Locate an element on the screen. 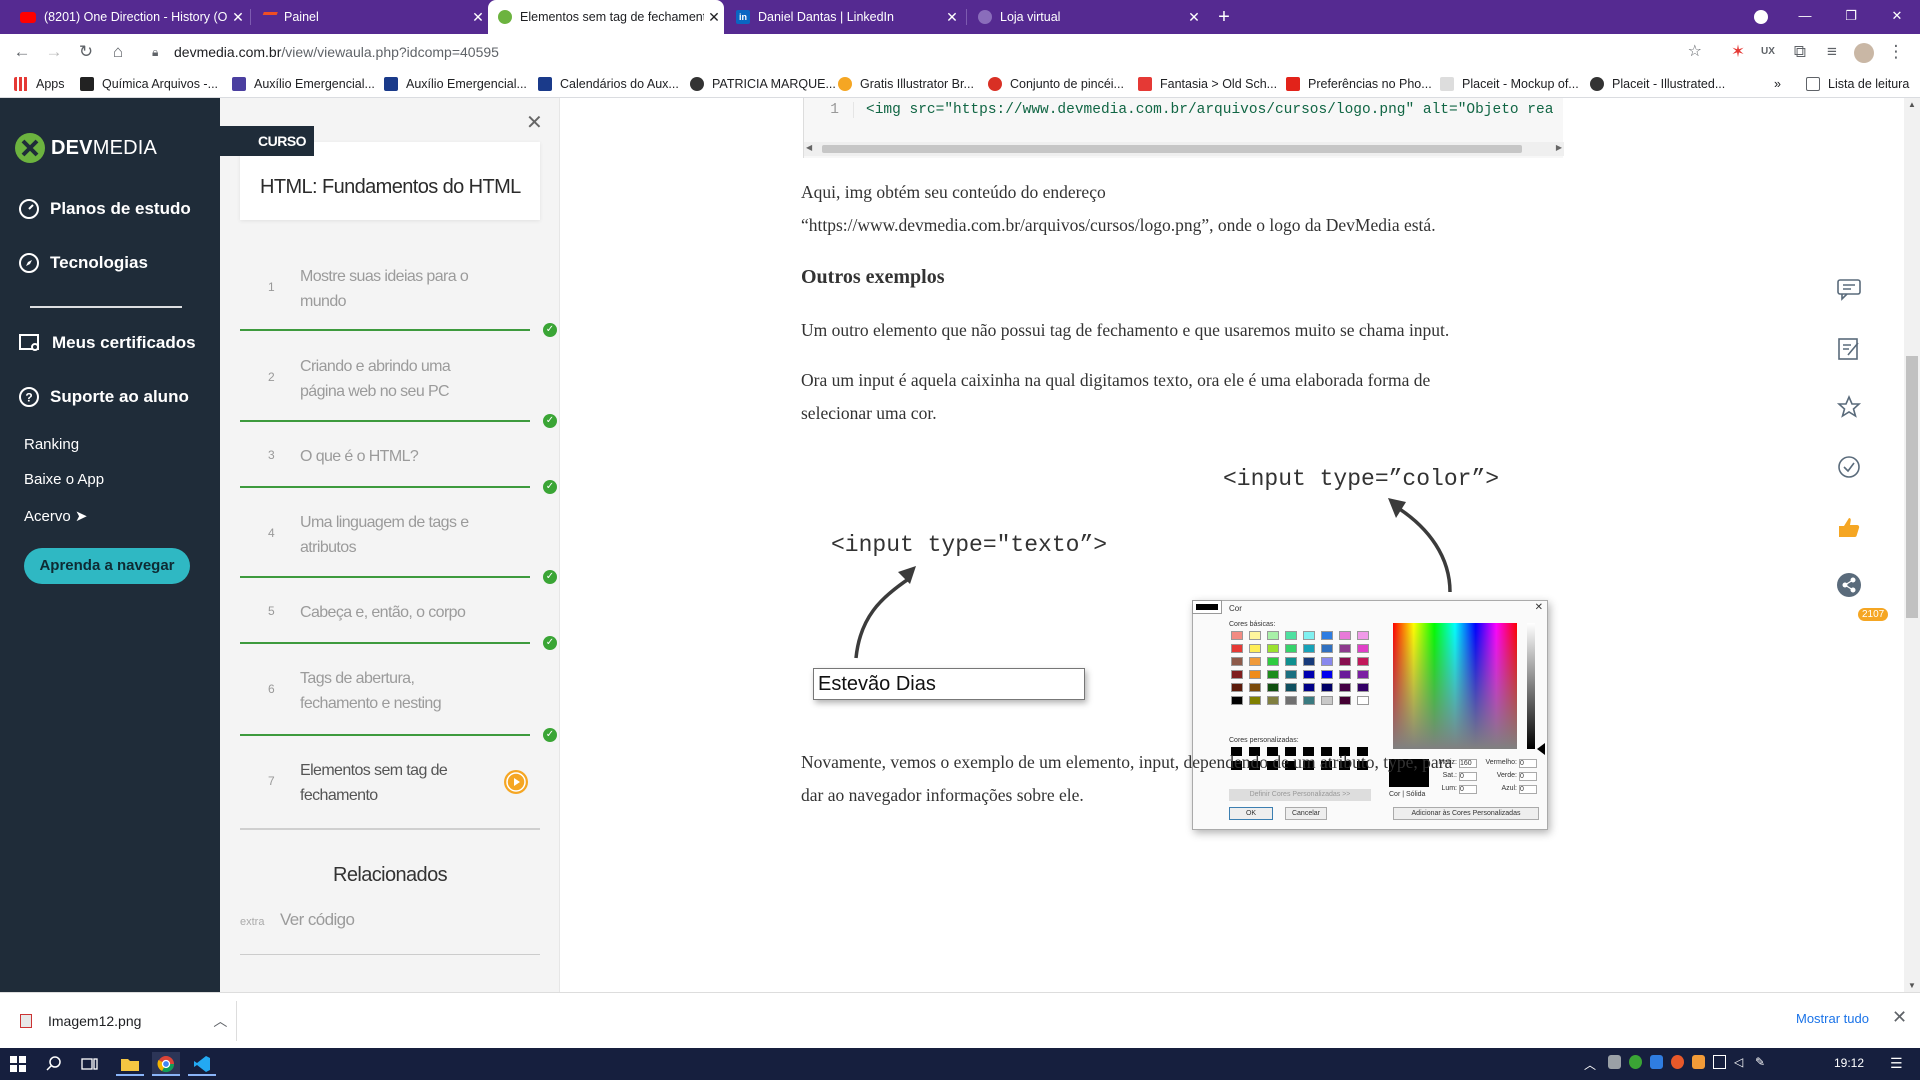 The height and width of the screenshot is (1080, 1920). new-tab-button: + is located at coordinates (1224, 17).